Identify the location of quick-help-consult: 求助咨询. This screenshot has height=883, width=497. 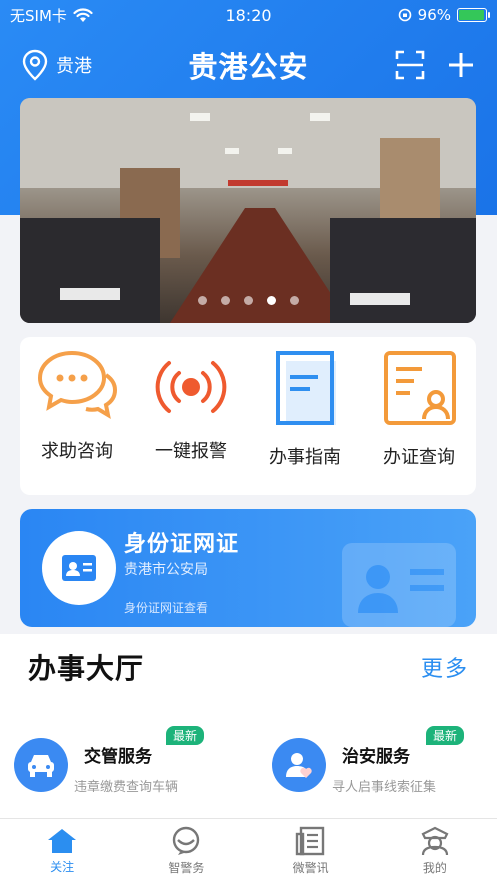
(77, 405).